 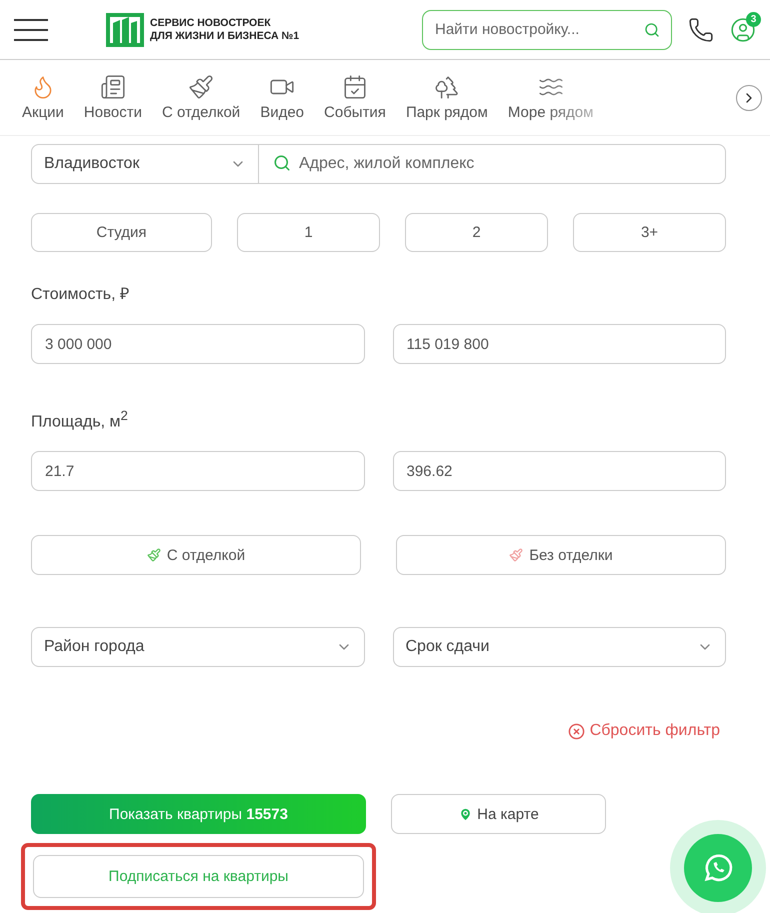 I want to click on price-to-field: 115 019 800, so click(x=559, y=344).